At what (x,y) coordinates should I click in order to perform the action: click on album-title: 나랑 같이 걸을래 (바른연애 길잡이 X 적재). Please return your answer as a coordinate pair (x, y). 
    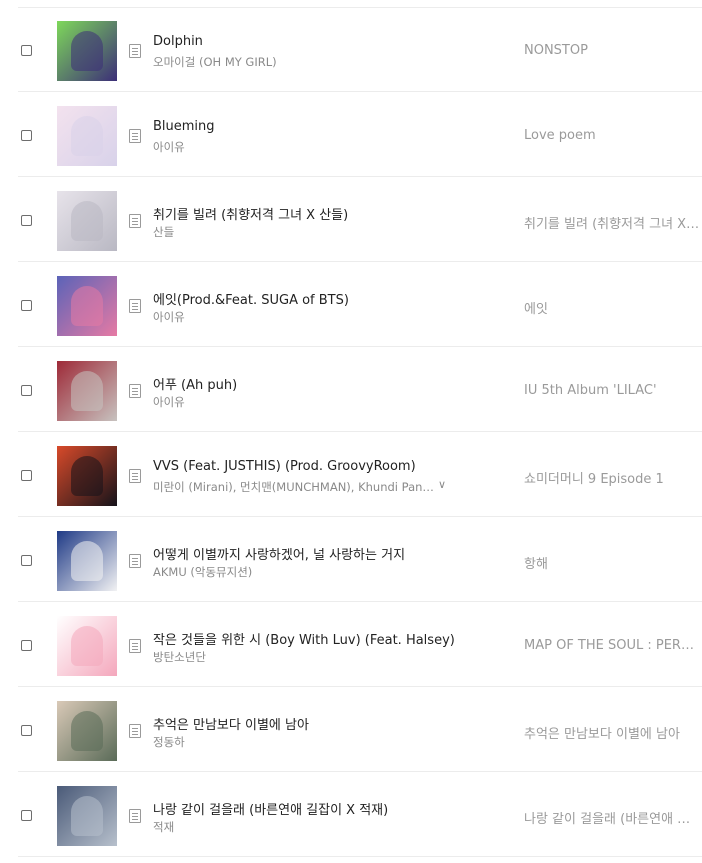
    Looking at the image, I should click on (612, 817).